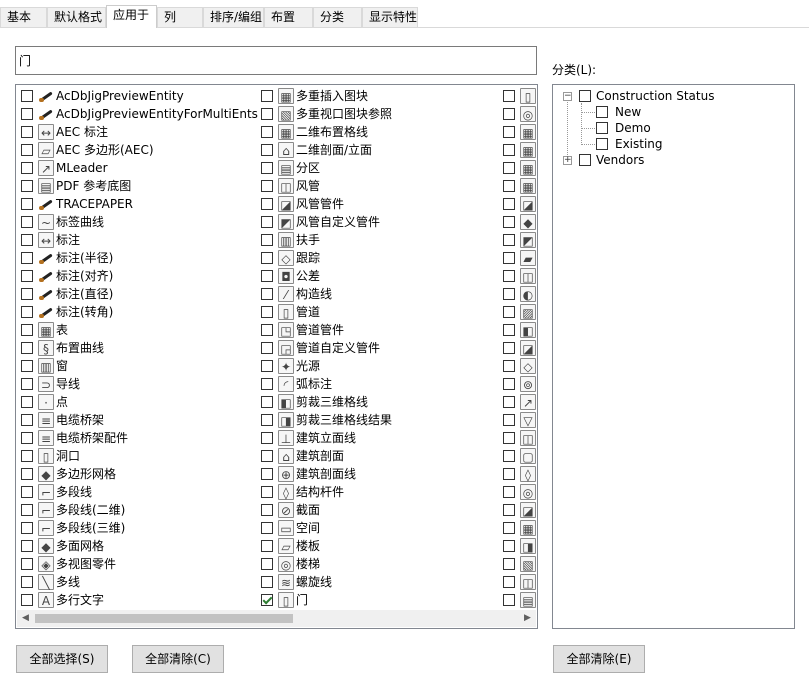  Describe the element at coordinates (377, 96) in the screenshot. I see `object-type-row: ▦ 多重插入图块` at that location.